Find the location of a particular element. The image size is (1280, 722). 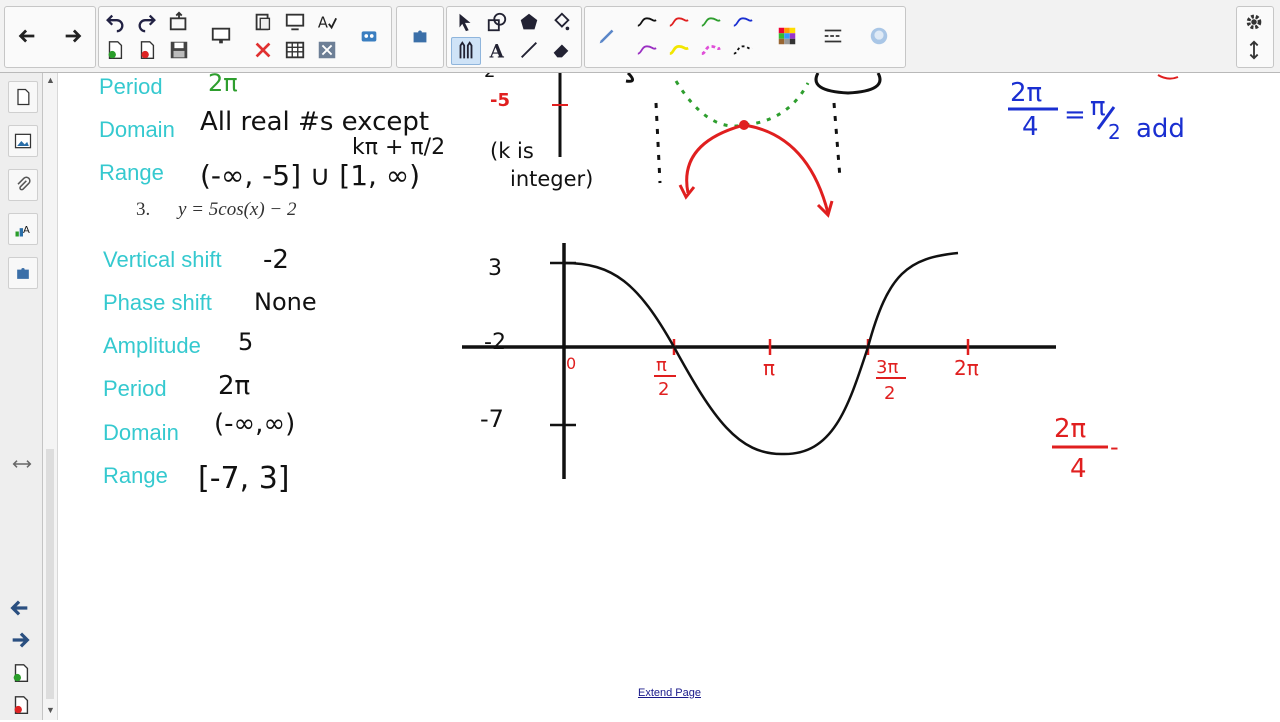

tools-group: A is located at coordinates (514, 37).